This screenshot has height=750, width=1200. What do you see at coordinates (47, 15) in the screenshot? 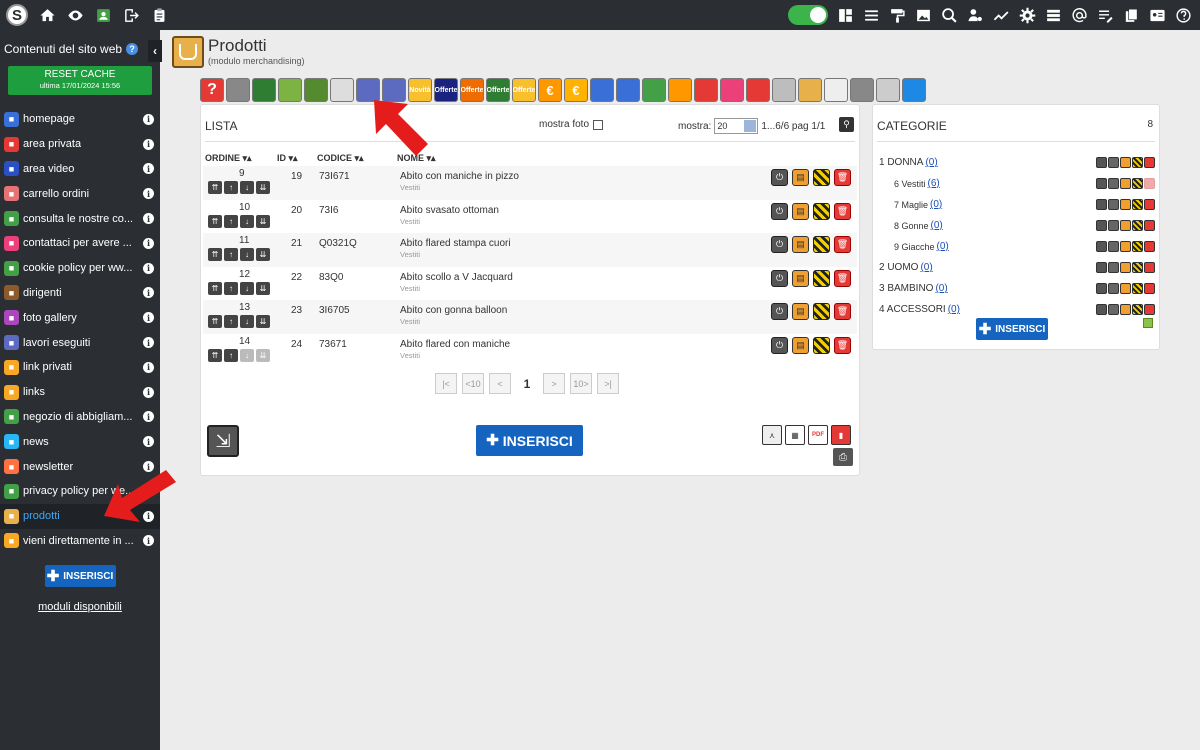
I see `home-icon` at bounding box center [47, 15].